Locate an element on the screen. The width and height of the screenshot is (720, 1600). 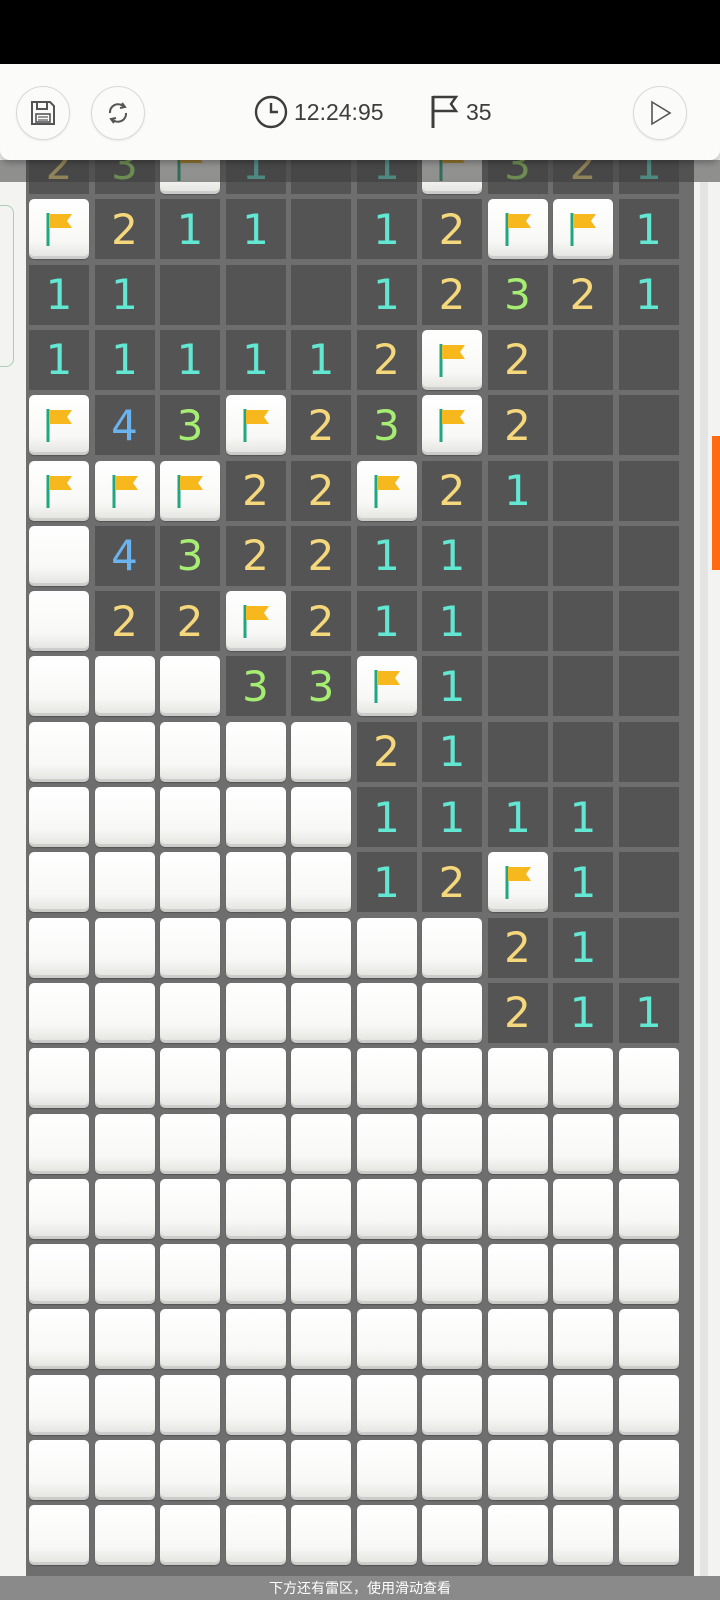
number-cell: 3 is located at coordinates (255, 686).